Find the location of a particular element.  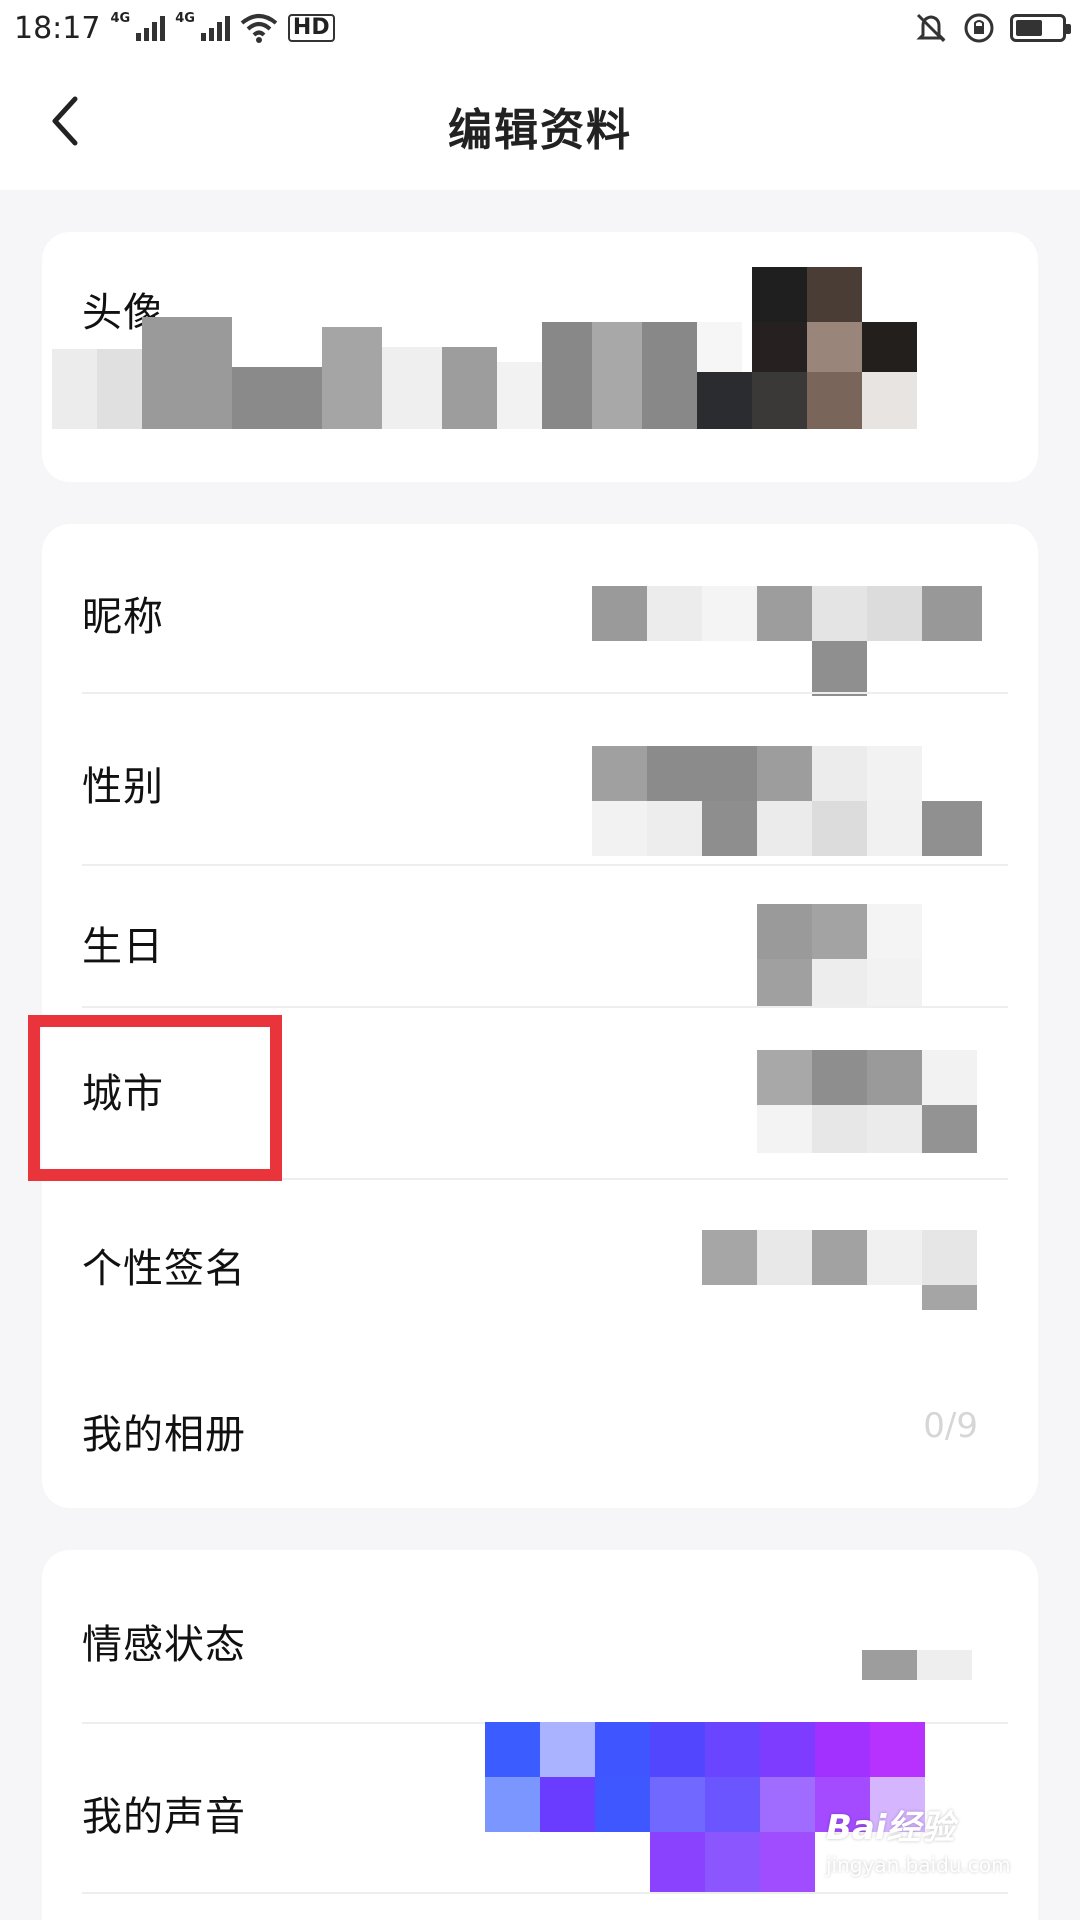

network-type-1: 4G is located at coordinates (120, 18).